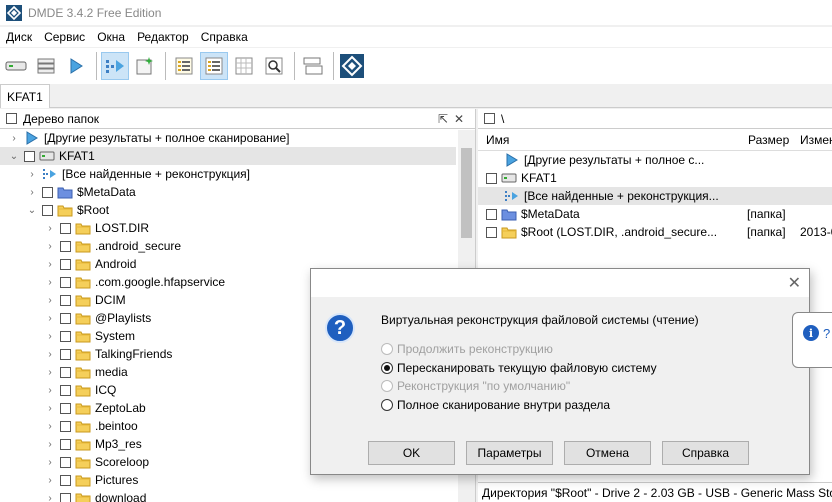  I want to click on grid-icon, so click(244, 66).